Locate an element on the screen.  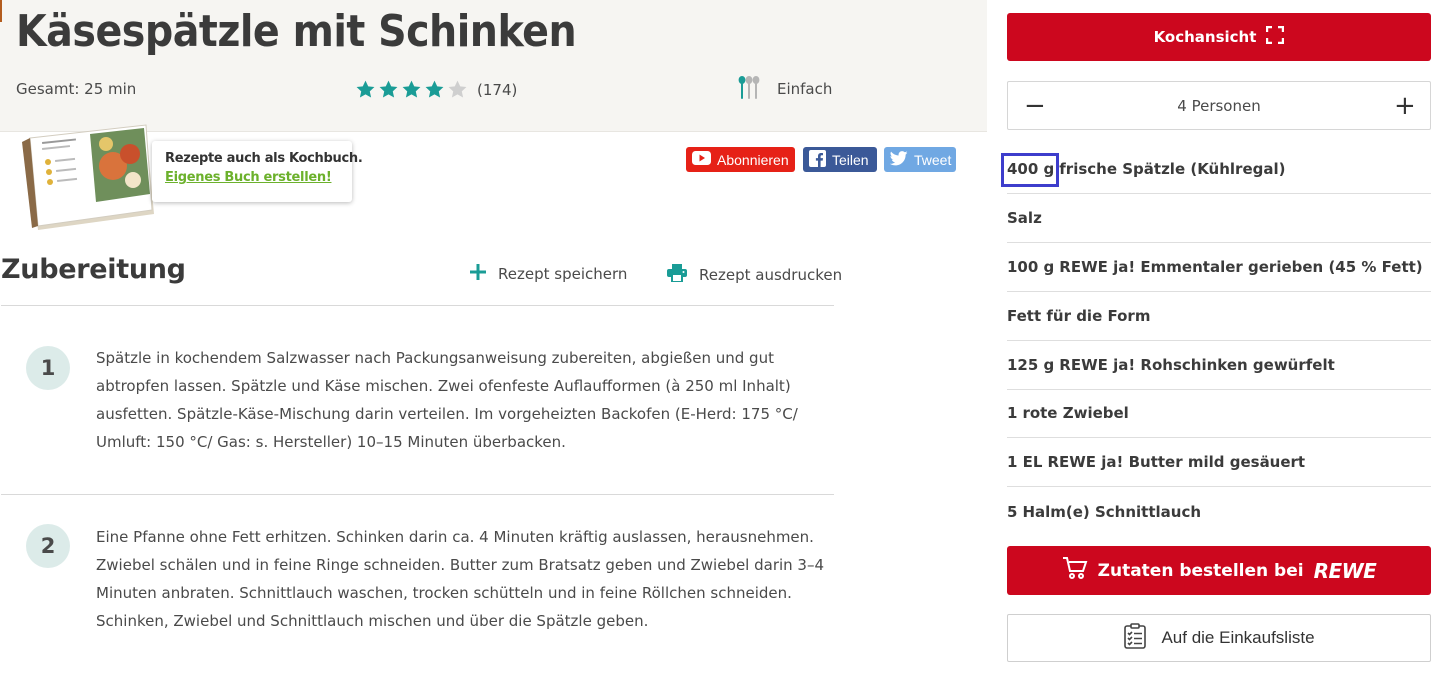
ingredient-amount: 1 EL is located at coordinates (1025, 462).